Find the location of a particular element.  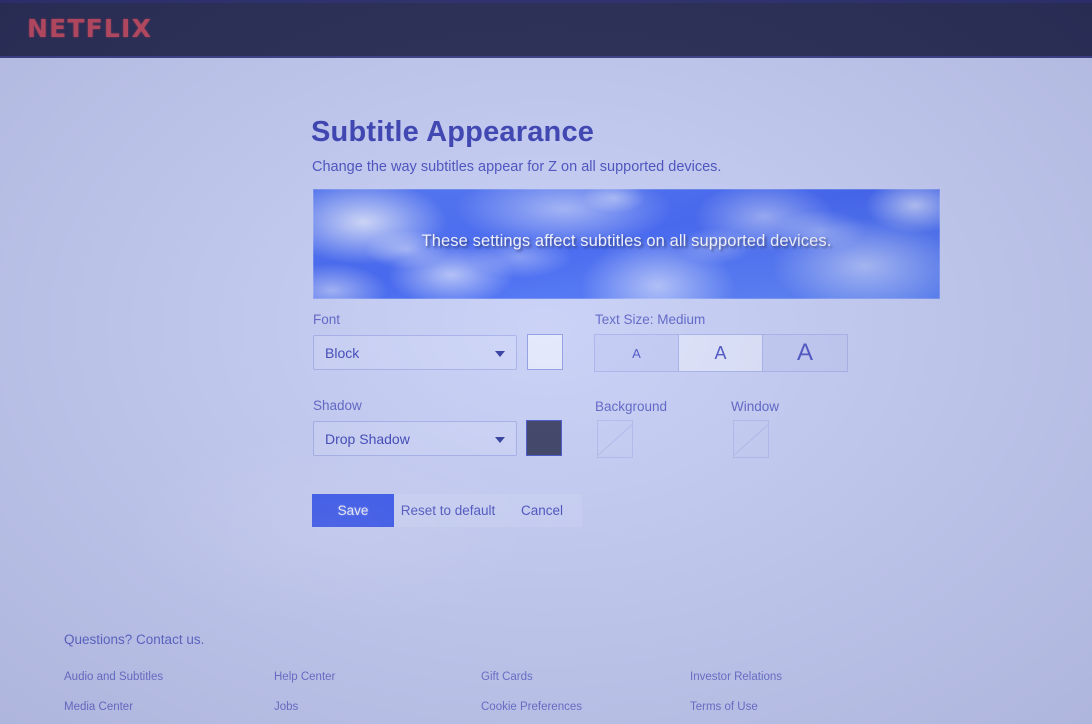

text-size-label: Text Size: Medium is located at coordinates (650, 319).